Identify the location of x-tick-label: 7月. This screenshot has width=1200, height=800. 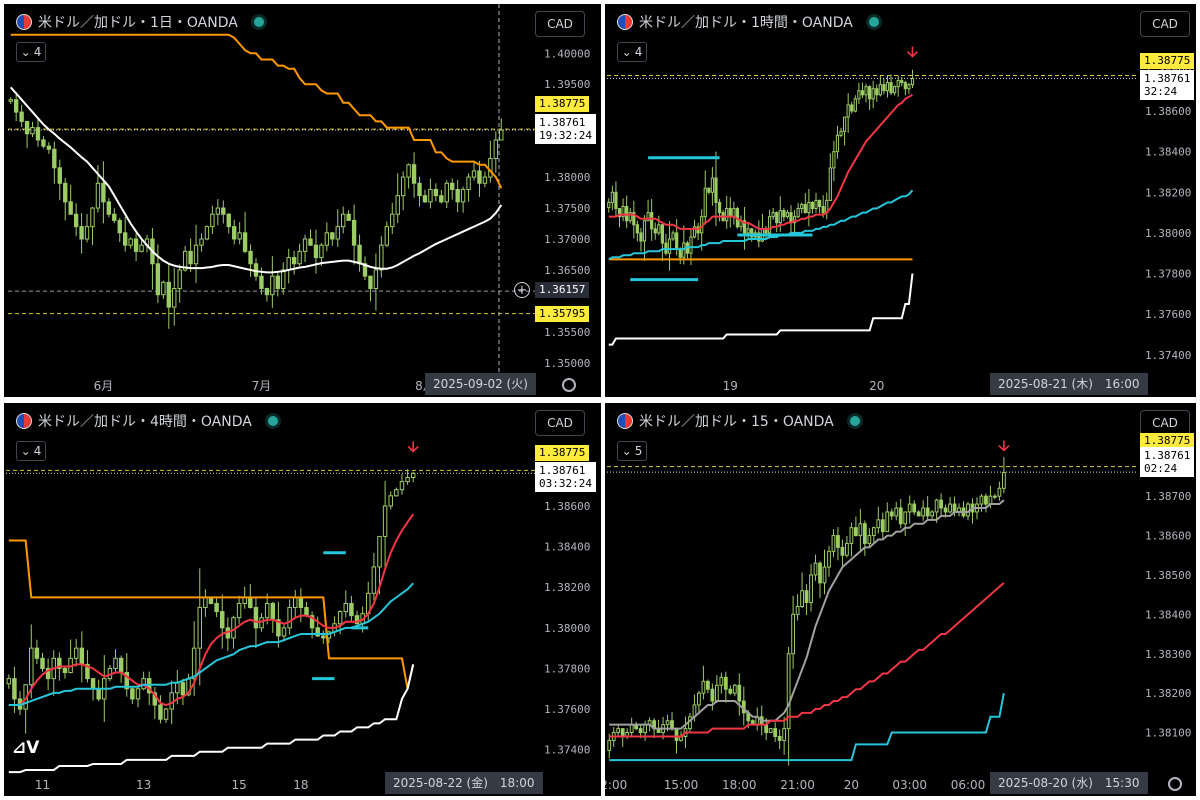
(262, 386).